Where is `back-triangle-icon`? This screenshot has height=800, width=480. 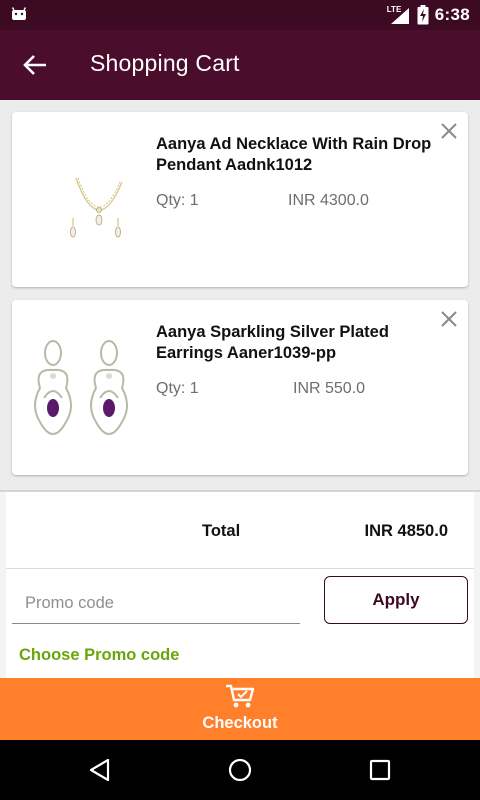 back-triangle-icon is located at coordinates (100, 770).